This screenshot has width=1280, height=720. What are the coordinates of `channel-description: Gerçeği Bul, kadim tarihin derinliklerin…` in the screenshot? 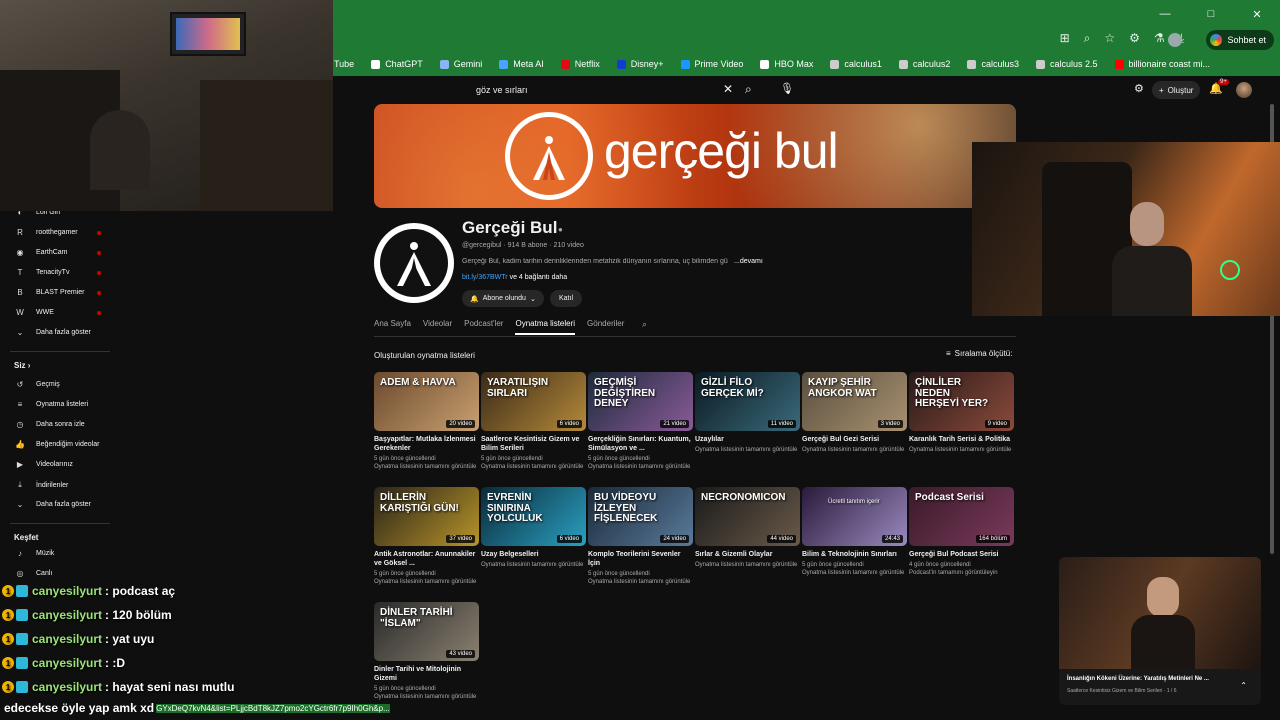 It's located at (597, 261).